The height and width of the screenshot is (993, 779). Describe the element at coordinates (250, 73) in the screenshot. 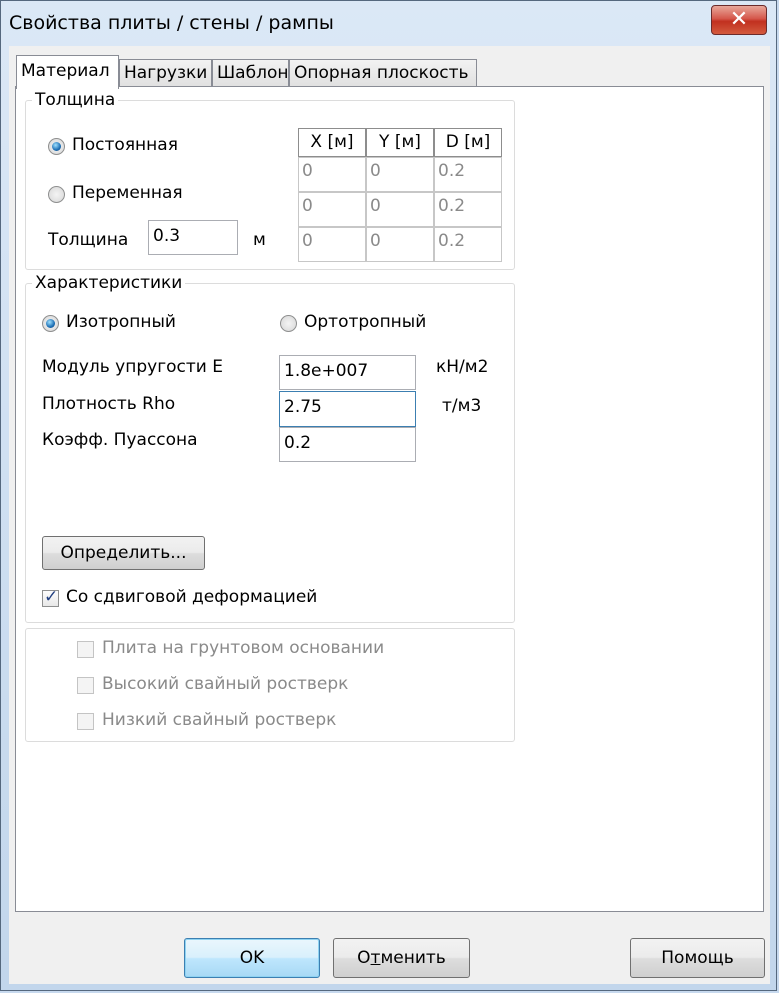

I see `tab-template: Шаблон` at that location.